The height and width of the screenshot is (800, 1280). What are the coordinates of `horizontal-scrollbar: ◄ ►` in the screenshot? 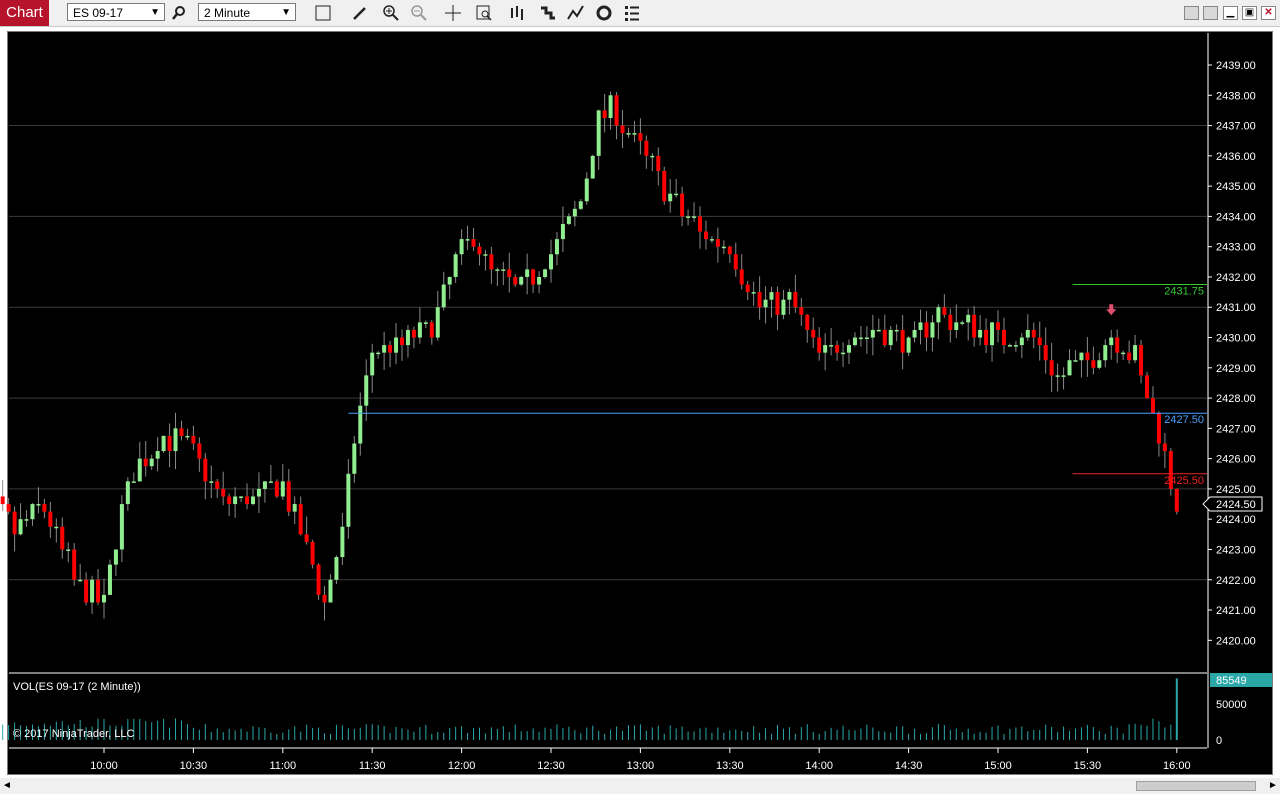 It's located at (640, 786).